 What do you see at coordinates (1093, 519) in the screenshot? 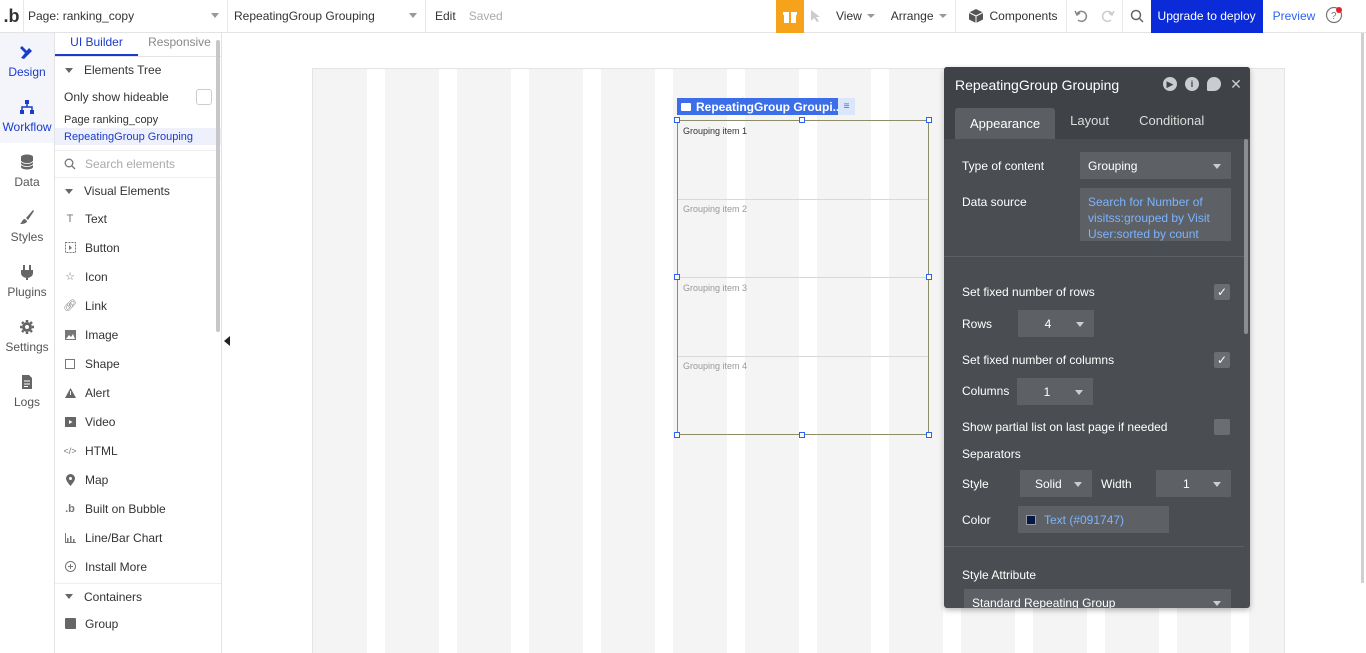
I see `separator-color-picker: Text (#091747)` at bounding box center [1093, 519].